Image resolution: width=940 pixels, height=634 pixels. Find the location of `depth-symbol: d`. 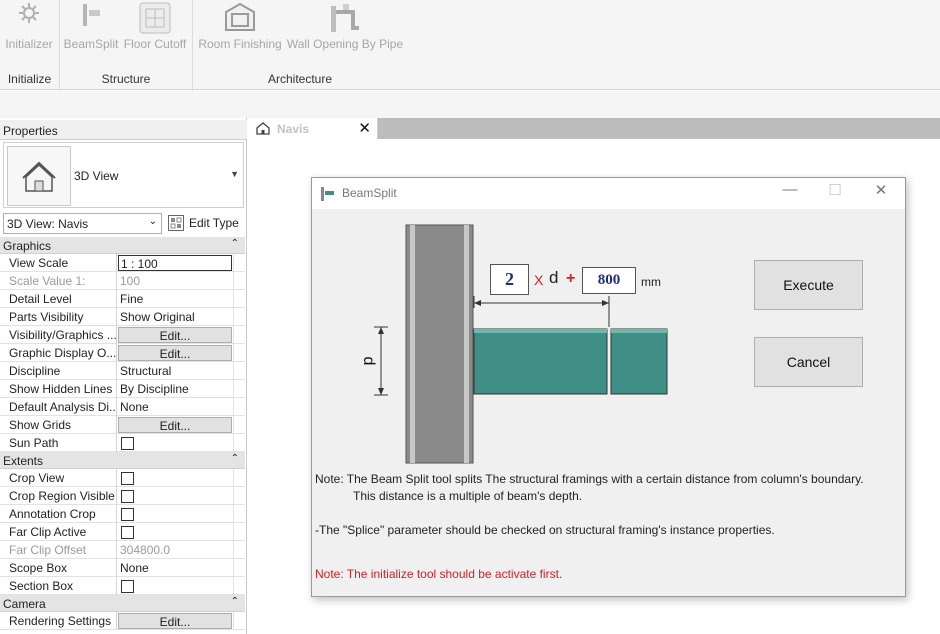

depth-symbol: d is located at coordinates (554, 277).